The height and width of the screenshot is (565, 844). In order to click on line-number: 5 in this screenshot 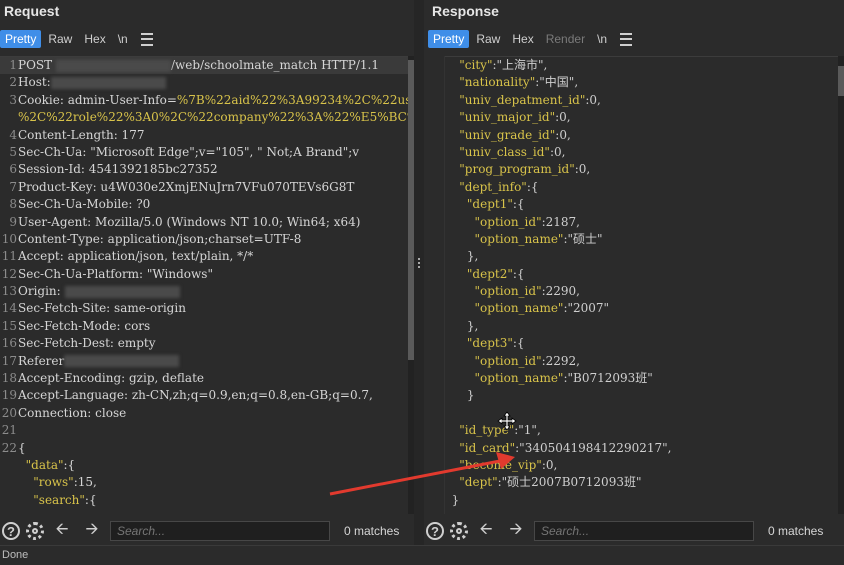, I will do `click(13, 151)`.